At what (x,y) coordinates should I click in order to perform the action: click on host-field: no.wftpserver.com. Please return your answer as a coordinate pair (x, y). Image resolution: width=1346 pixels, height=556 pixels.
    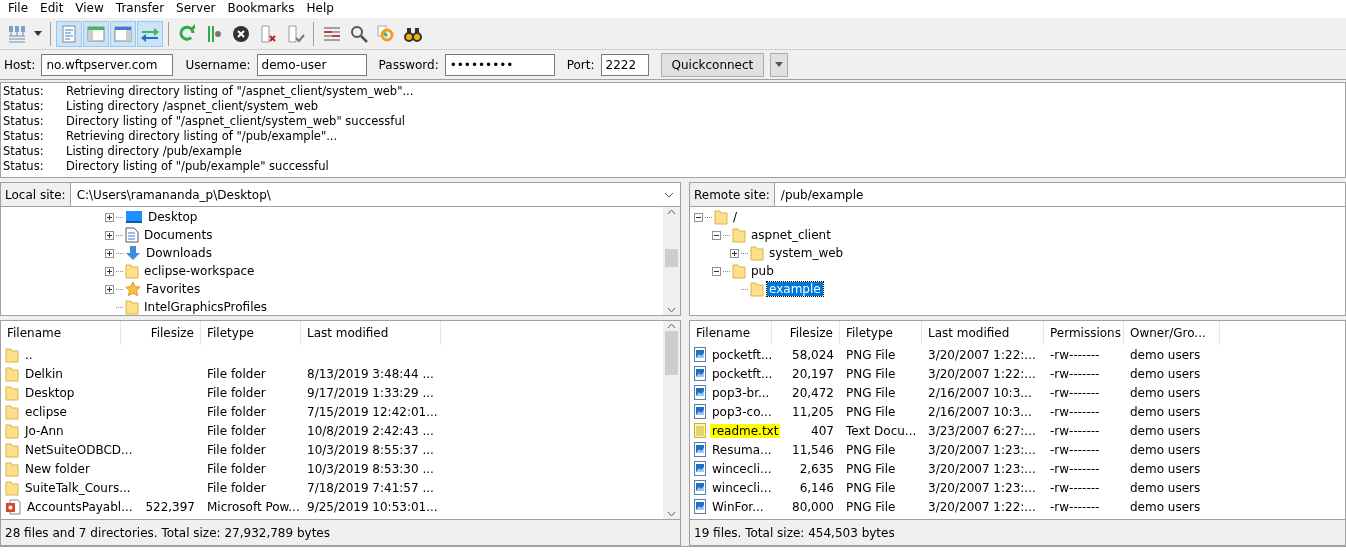
    Looking at the image, I should click on (107, 64).